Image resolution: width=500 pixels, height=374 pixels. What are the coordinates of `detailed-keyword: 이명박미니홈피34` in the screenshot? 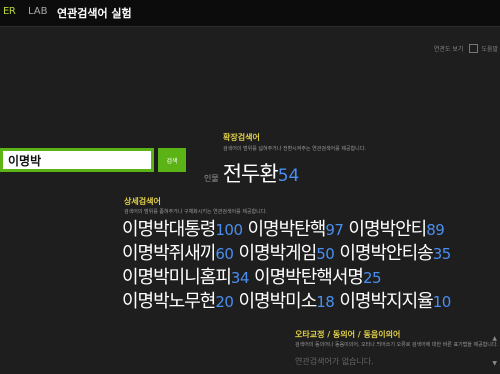 It's located at (186, 278).